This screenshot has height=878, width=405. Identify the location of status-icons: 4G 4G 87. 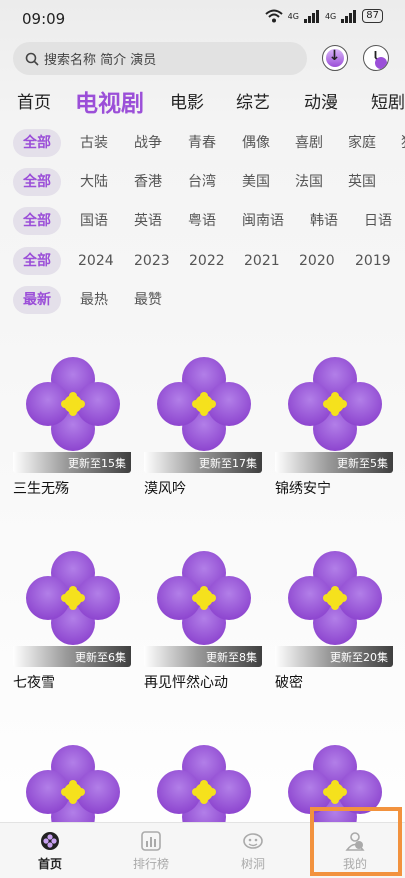
(324, 16).